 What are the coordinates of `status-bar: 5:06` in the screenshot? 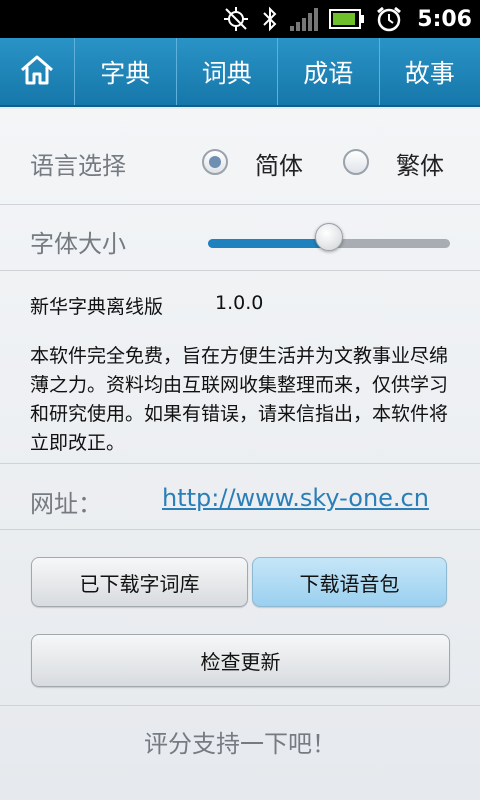 It's located at (240, 19).